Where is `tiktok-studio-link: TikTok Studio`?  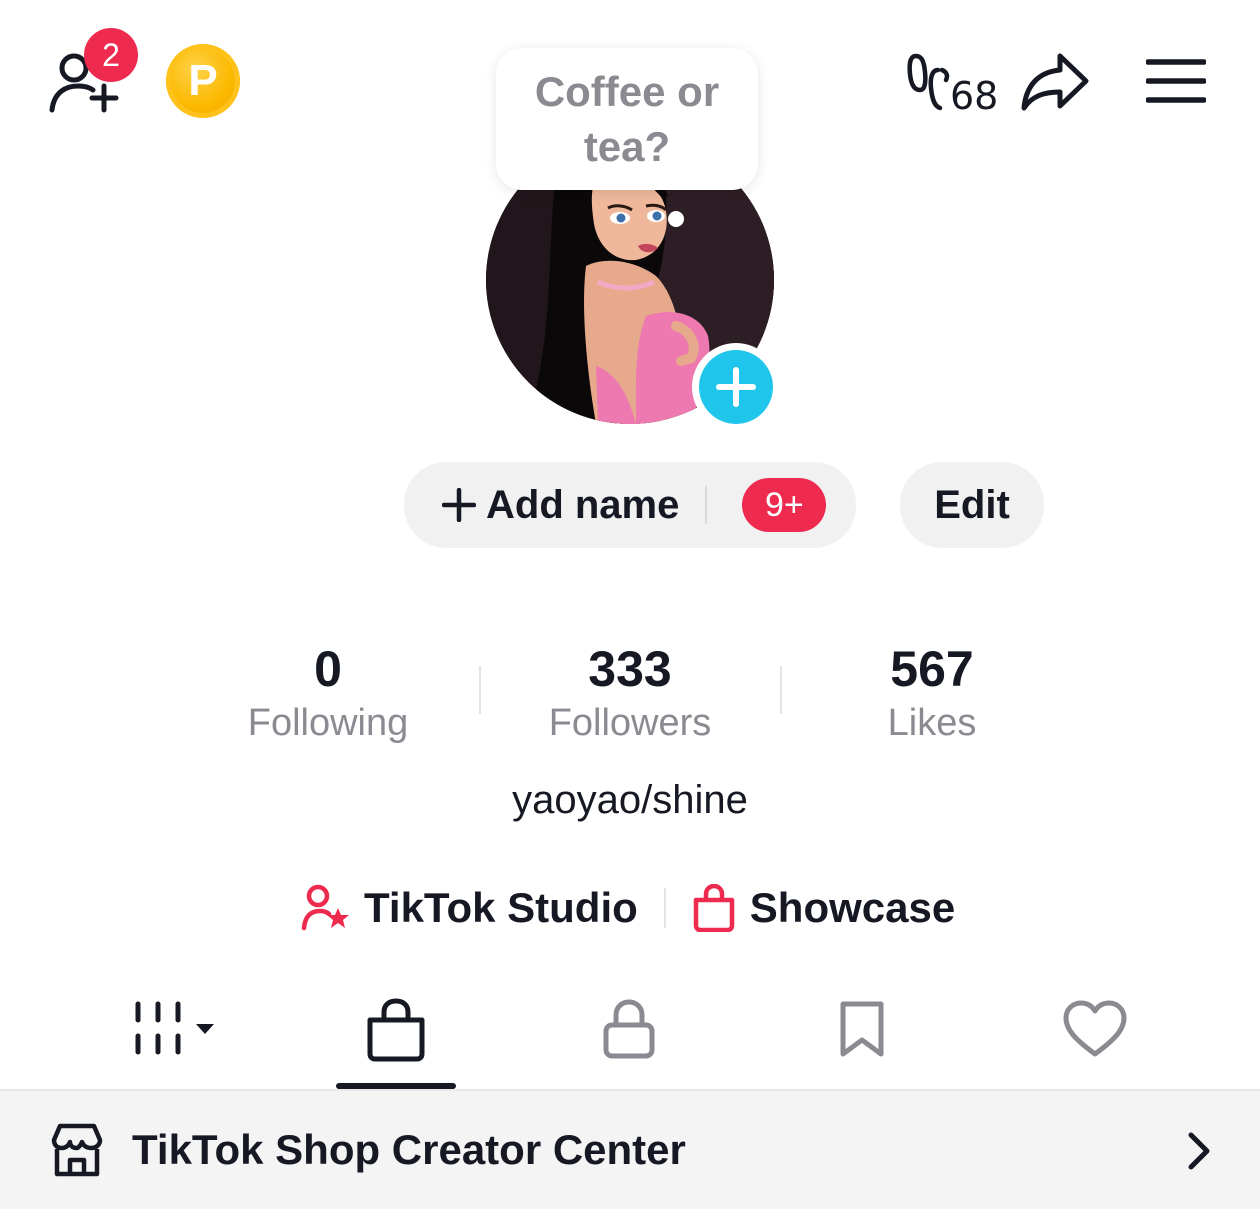 tiktok-studio-link: TikTok Studio is located at coordinates (469, 908).